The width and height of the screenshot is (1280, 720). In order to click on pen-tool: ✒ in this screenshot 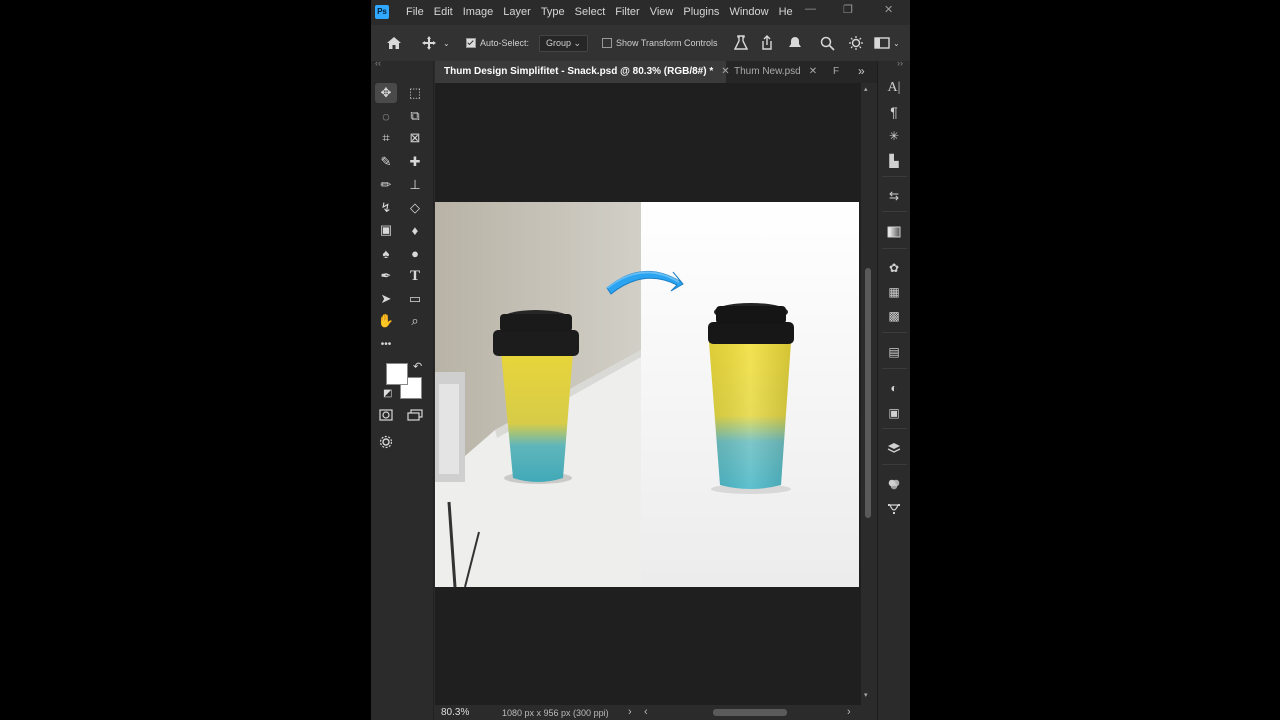, I will do `click(386, 276)`.